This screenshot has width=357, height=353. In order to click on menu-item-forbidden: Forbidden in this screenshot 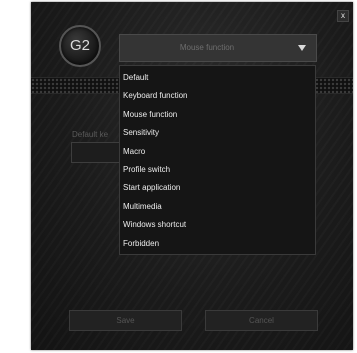, I will do `click(217, 244)`.